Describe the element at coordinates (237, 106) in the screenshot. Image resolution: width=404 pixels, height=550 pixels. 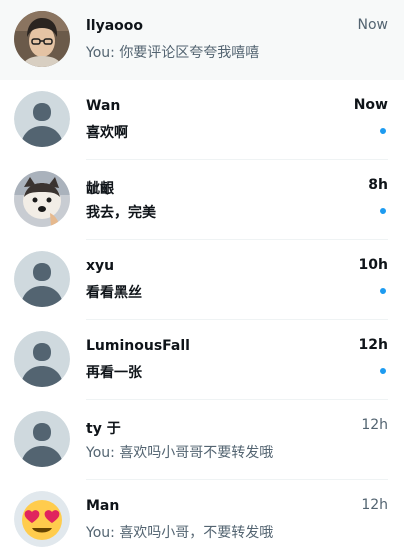
I see `conversation-header: Wan Now` at that location.